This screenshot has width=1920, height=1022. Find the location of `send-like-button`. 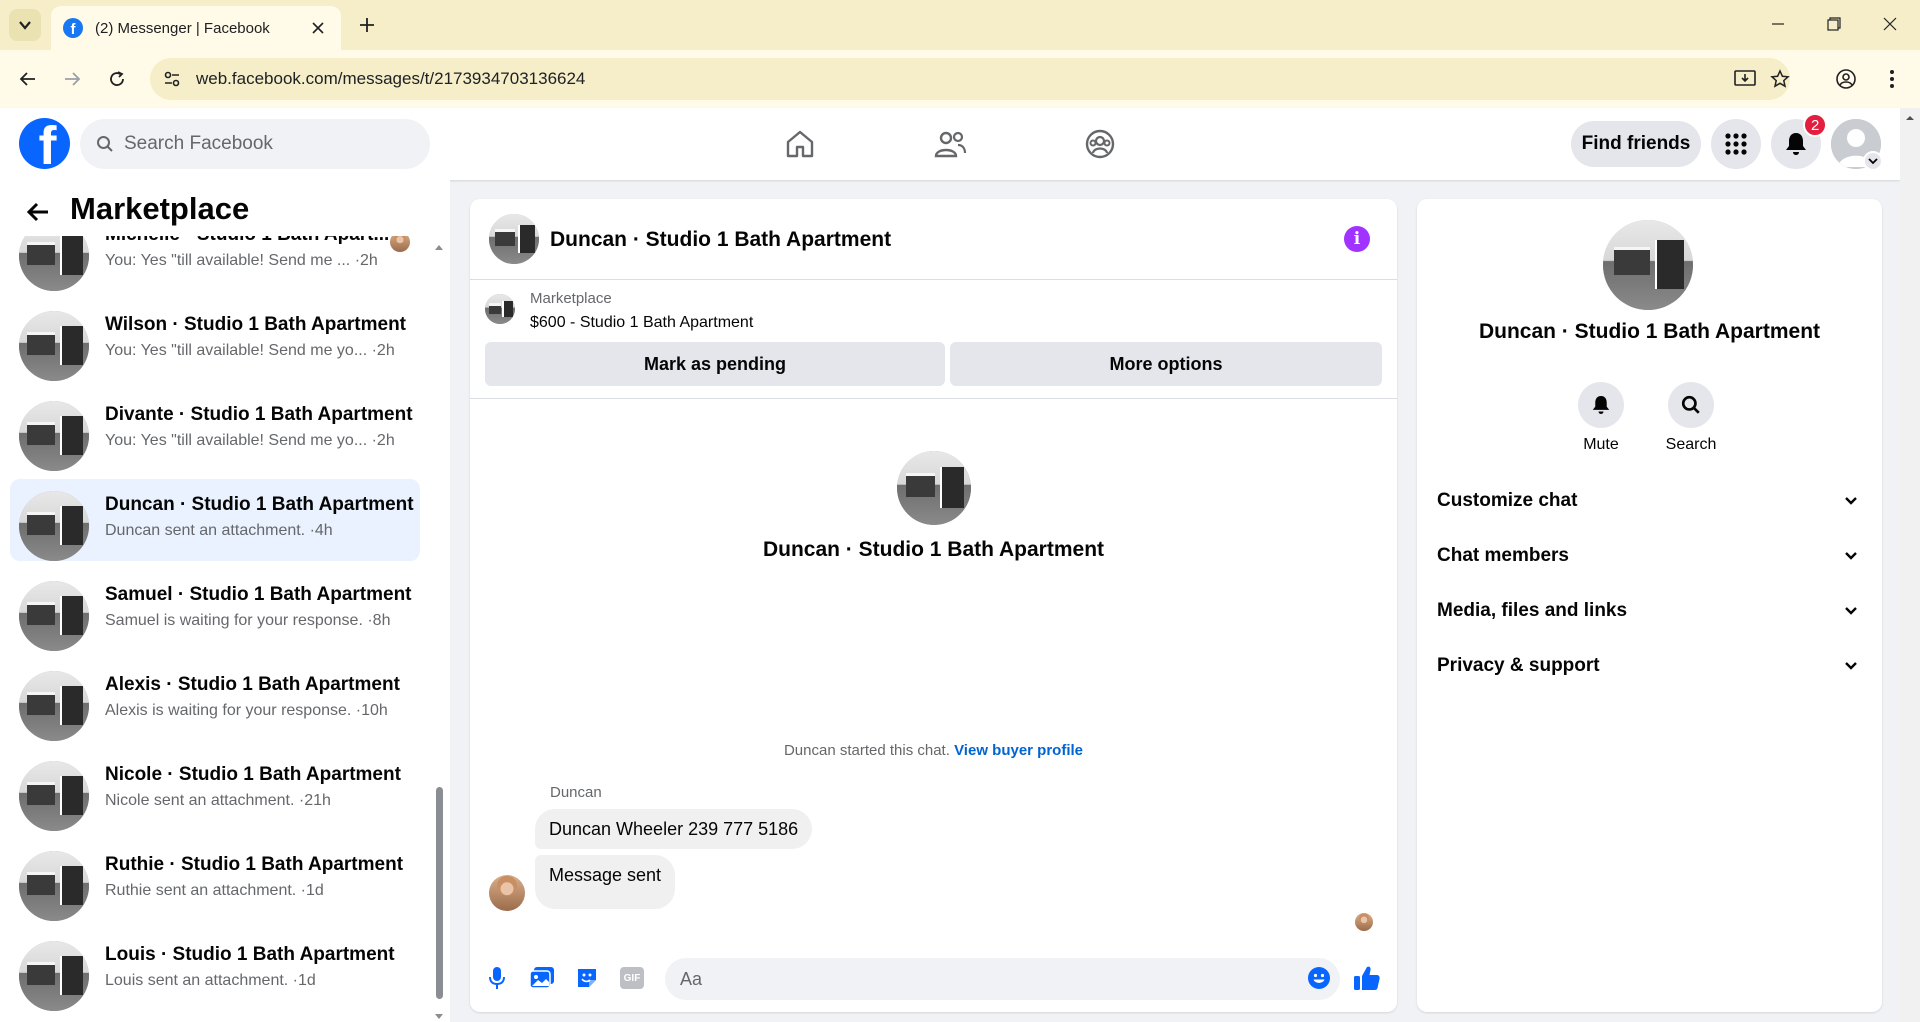

send-like-button is located at coordinates (1367, 978).